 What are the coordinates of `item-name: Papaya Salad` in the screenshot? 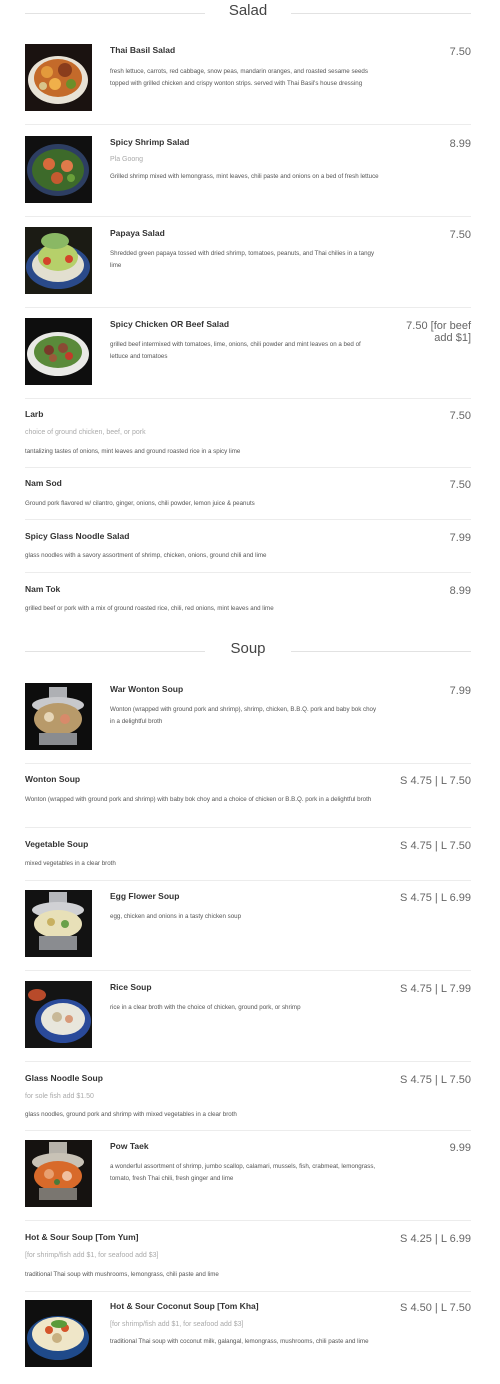 It's located at (137, 233).